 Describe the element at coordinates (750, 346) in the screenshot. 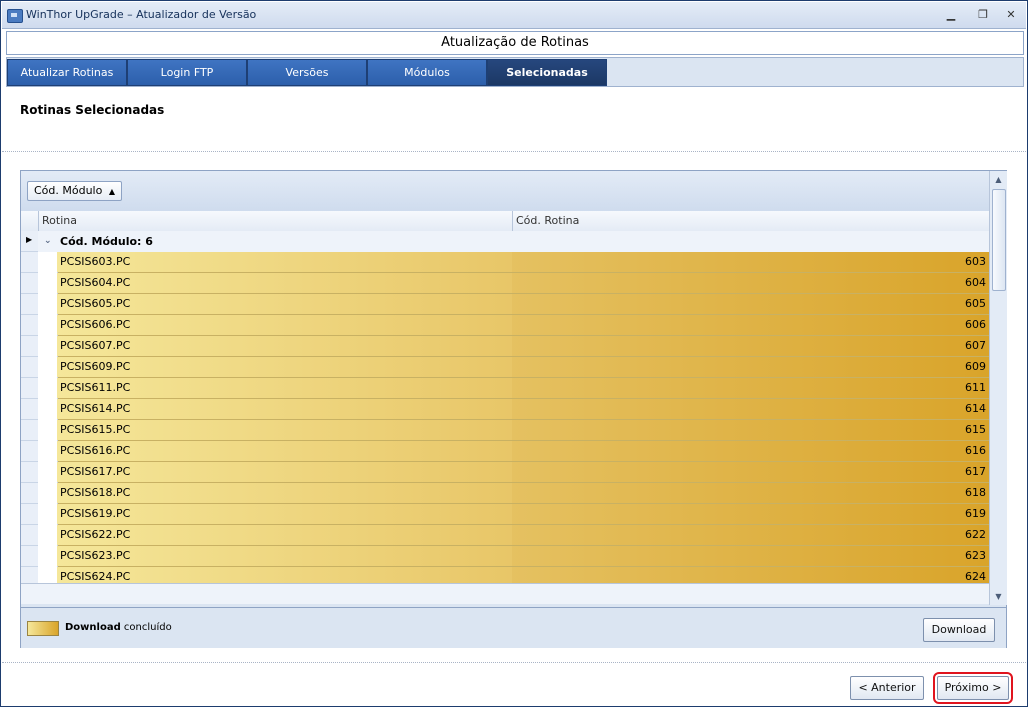

I see `cell-cod-rotina: 607` at that location.